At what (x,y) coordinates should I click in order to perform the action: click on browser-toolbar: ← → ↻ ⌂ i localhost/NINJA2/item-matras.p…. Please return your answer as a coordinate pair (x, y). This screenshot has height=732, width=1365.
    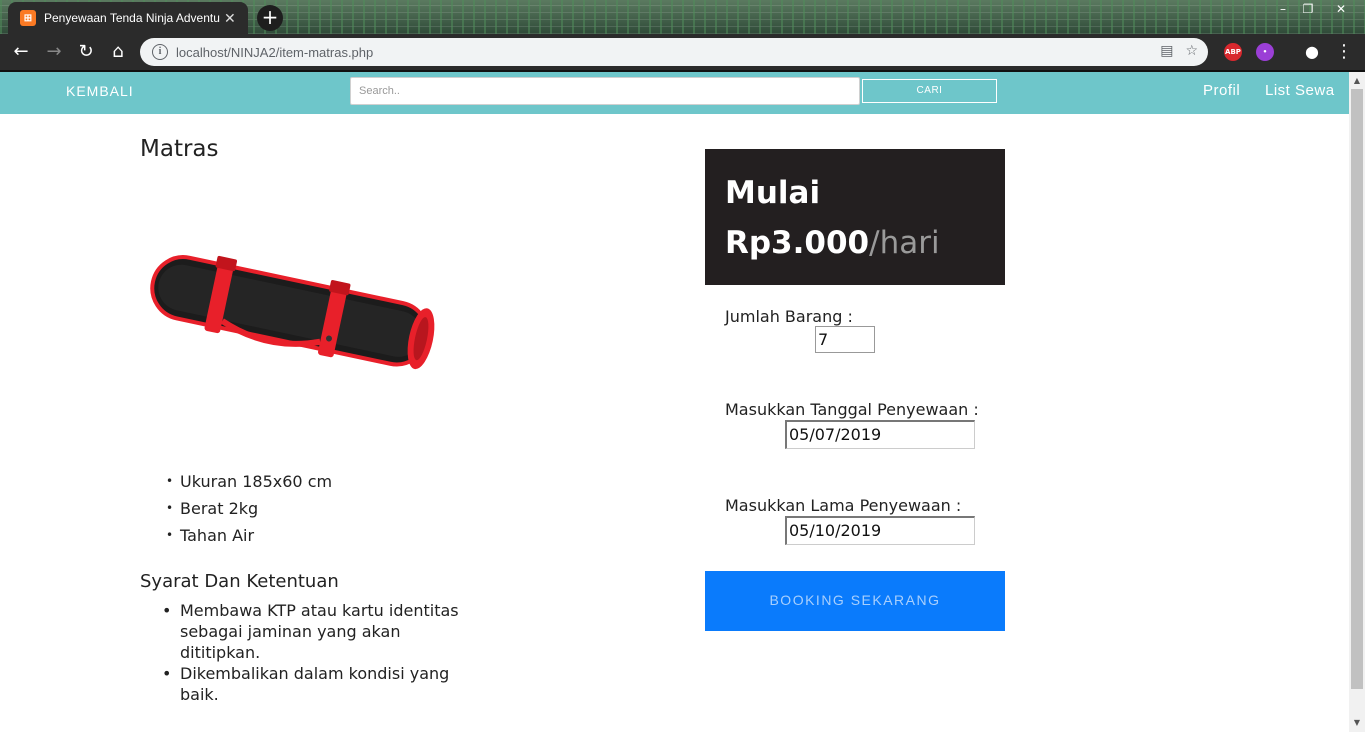
    Looking at the image, I should click on (682, 53).